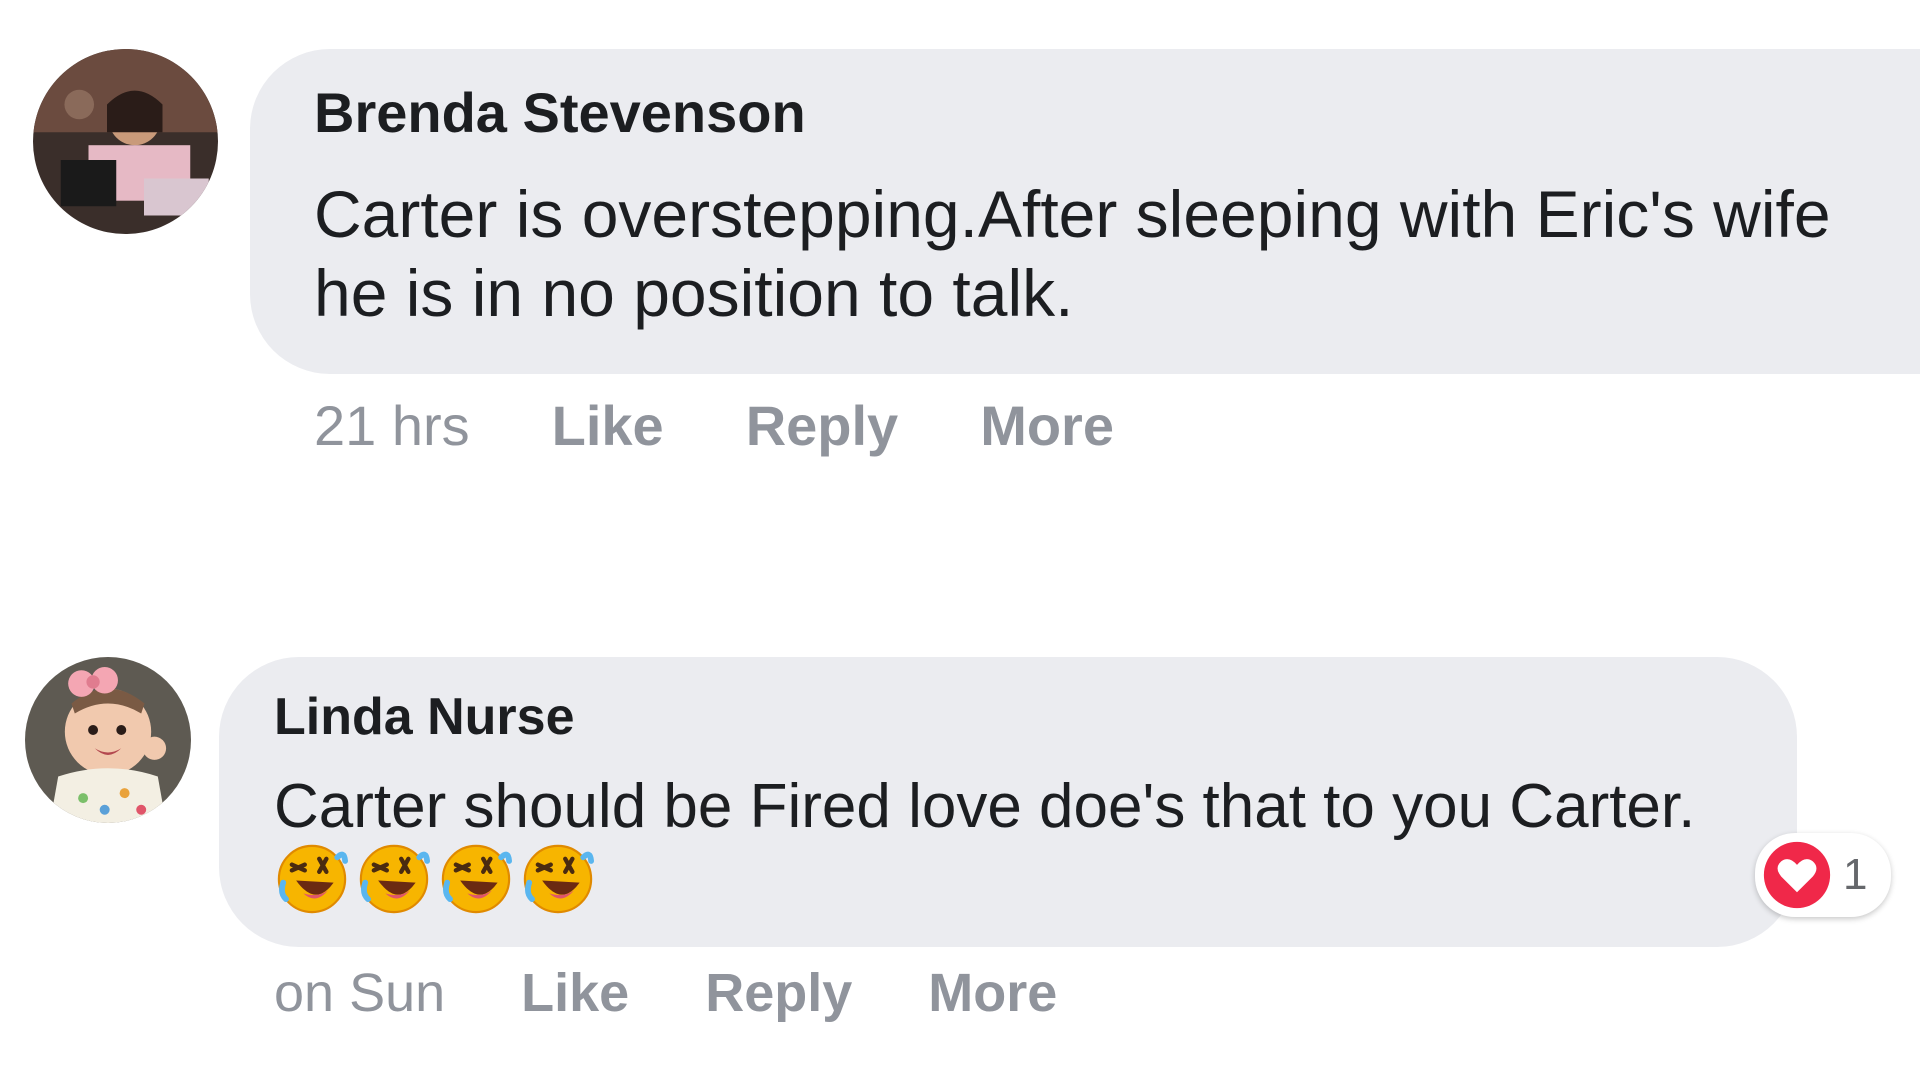 This screenshot has width=1920, height=1080. What do you see at coordinates (714, 425) in the screenshot?
I see `comment-actions: 21 hrs Like Reply More` at bounding box center [714, 425].